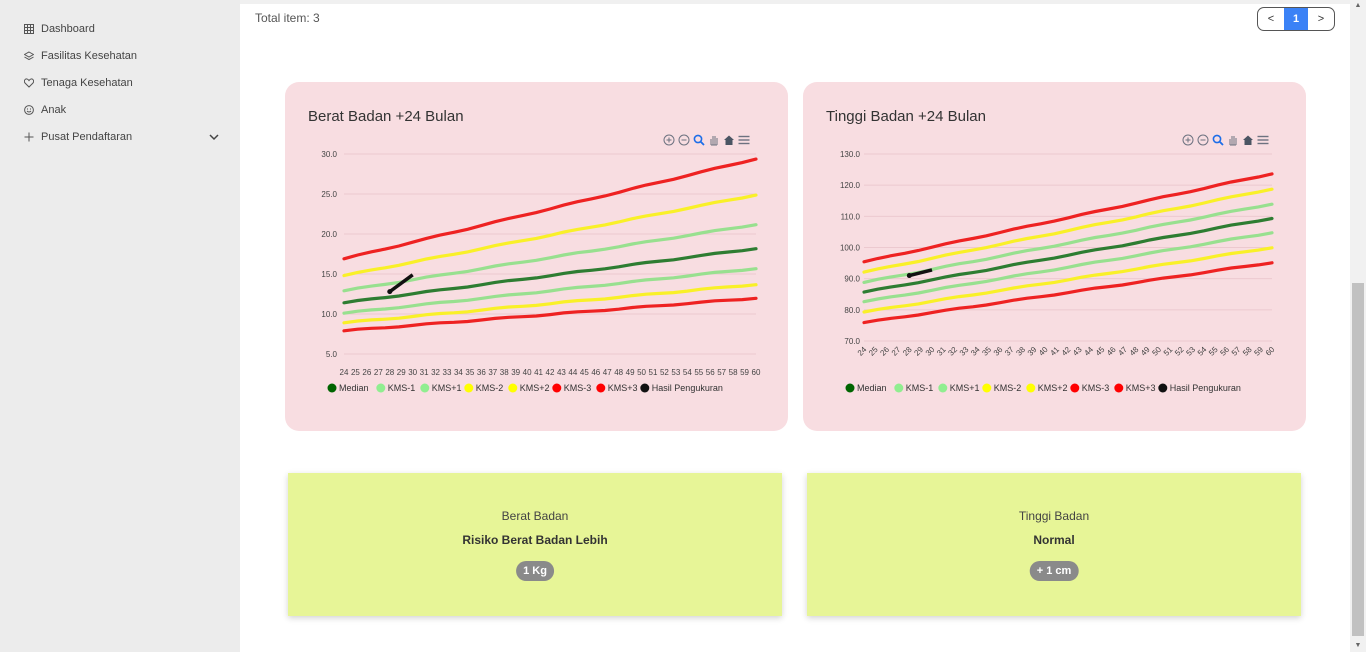 The width and height of the screenshot is (1366, 652). I want to click on x-tick-label: 43, so click(561, 372).